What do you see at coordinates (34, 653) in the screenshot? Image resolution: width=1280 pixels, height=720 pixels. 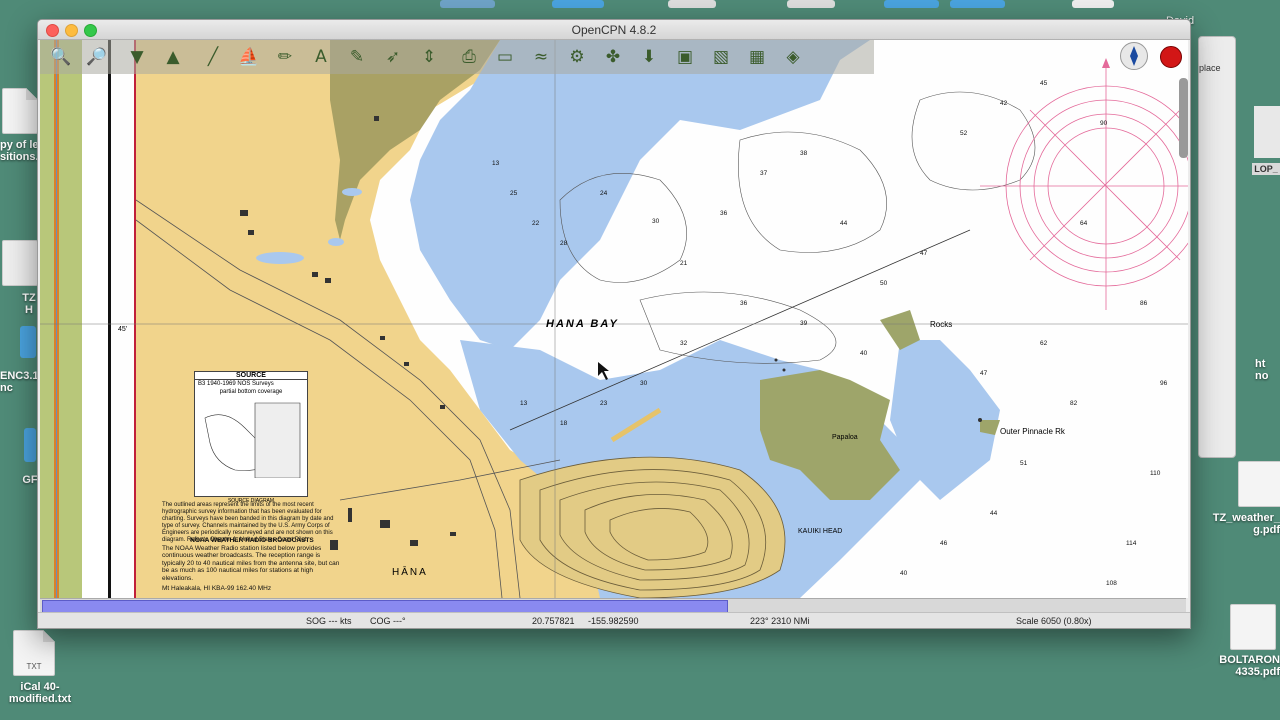 I see `txt-file-icon: TXT` at bounding box center [34, 653].